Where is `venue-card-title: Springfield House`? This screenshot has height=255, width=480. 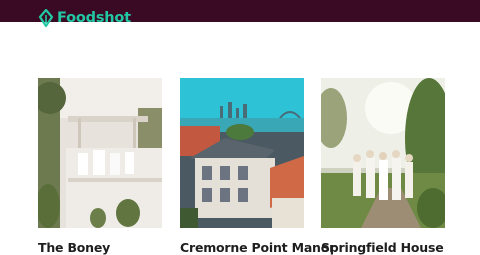
venue-card-title: Springfield House is located at coordinates (382, 247).